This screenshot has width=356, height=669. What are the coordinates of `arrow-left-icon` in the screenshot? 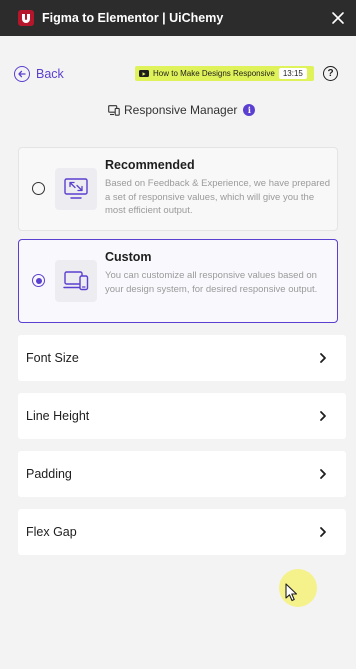 It's located at (22, 74).